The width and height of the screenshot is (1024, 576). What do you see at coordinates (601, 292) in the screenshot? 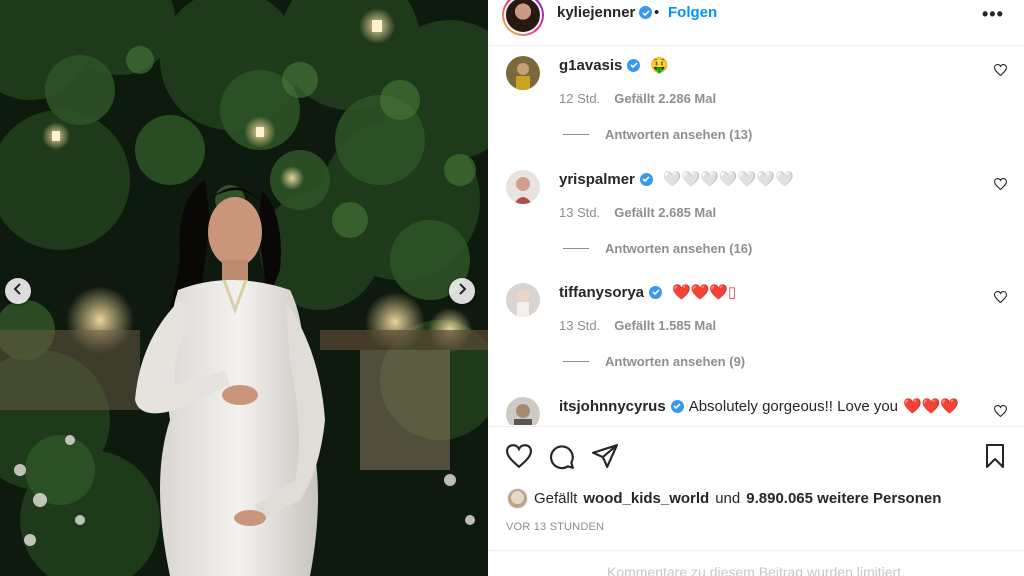
I see `comment-username: tiffanysorya` at bounding box center [601, 292].